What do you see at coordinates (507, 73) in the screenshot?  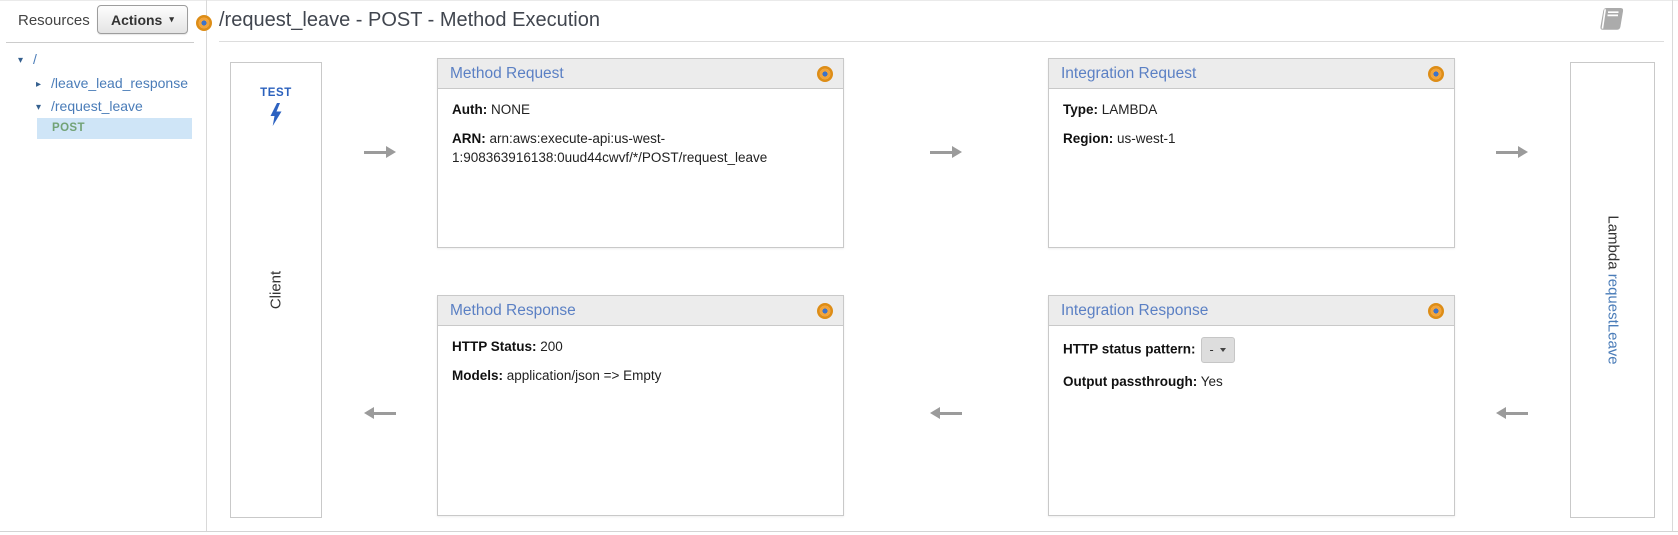 I see `method-request-title-link: Method Request` at bounding box center [507, 73].